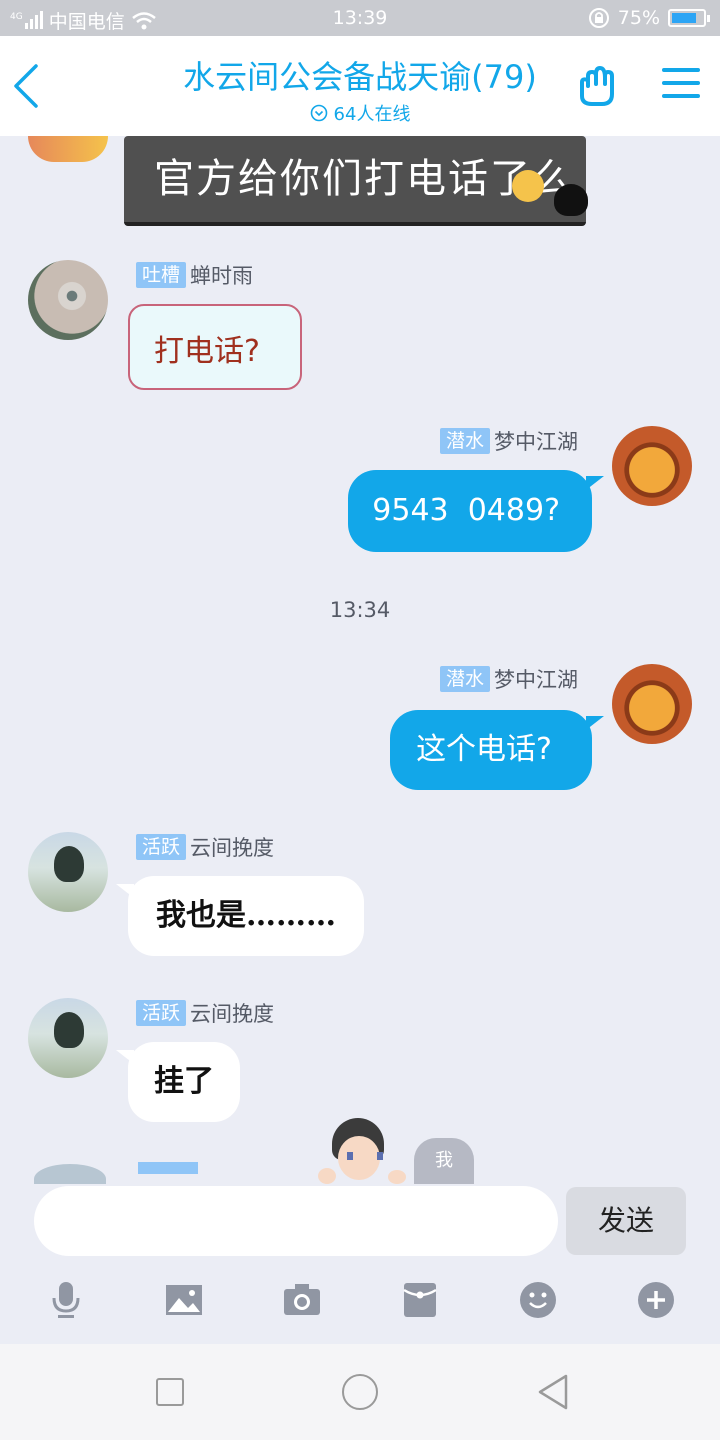 The image size is (720, 1440). What do you see at coordinates (184, 1300) in the screenshot?
I see `image-icon` at bounding box center [184, 1300].